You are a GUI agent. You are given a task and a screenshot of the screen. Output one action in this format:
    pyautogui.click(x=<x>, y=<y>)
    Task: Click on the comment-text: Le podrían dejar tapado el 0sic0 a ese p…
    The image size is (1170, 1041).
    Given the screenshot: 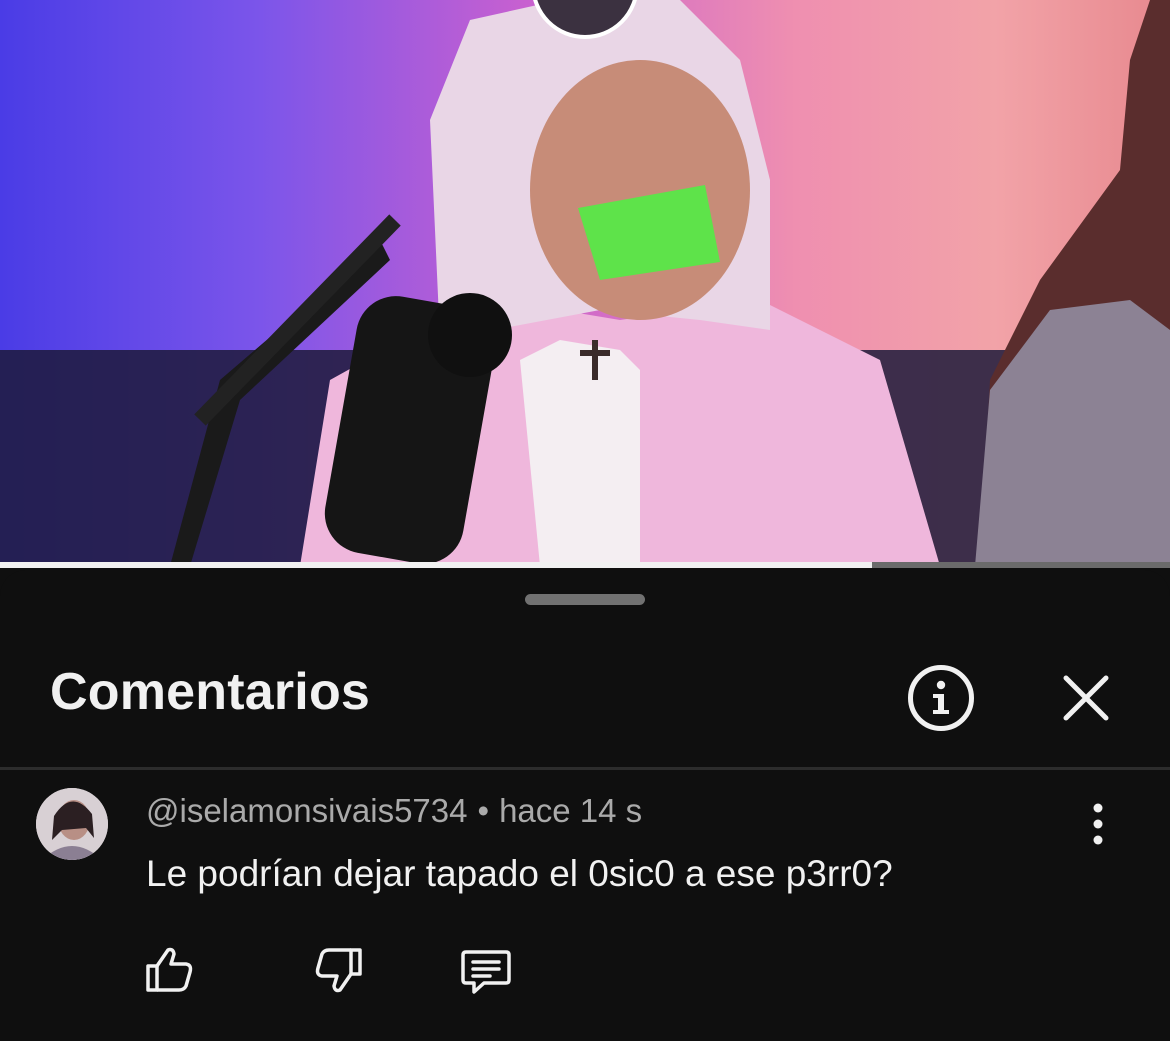 What is the action you would take?
    pyautogui.click(x=519, y=873)
    